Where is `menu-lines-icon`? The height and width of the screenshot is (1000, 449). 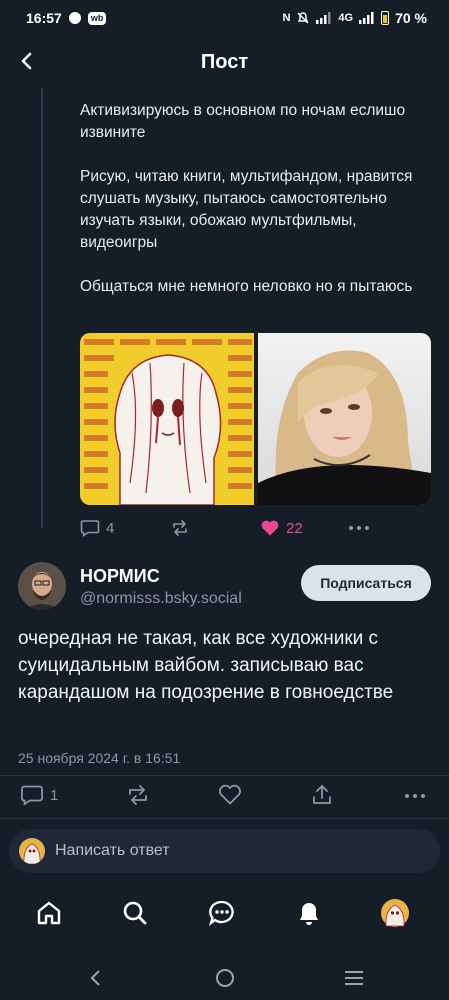 menu-lines-icon is located at coordinates (354, 978).